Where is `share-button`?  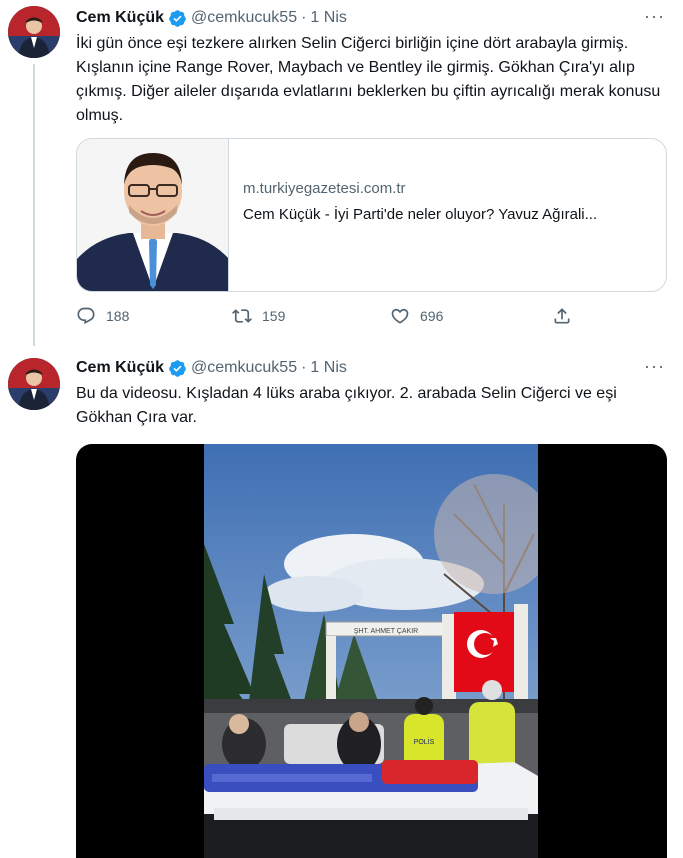
share-button is located at coordinates (567, 316).